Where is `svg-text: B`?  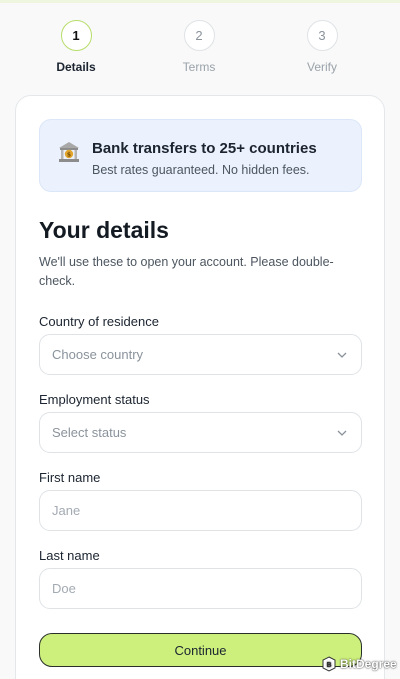
svg-text: B is located at coordinates (328, 665).